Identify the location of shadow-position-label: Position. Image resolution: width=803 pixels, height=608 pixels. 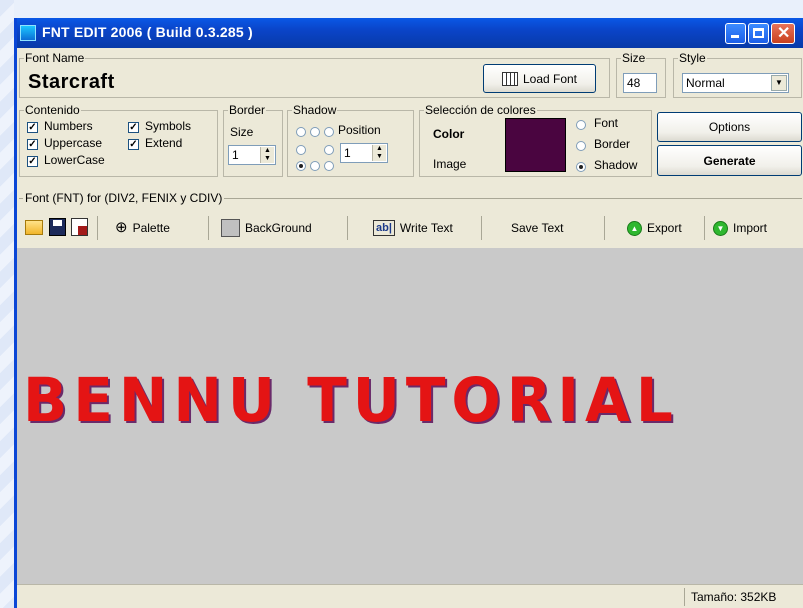
(359, 130).